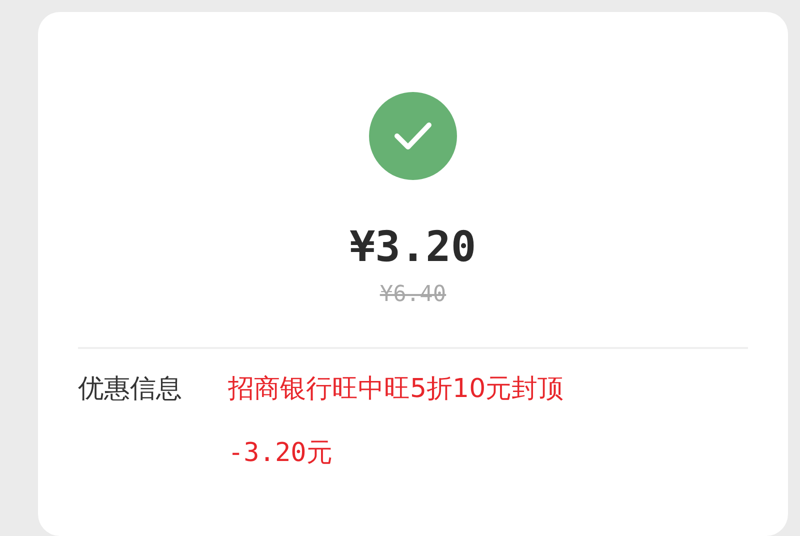 This screenshot has width=800, height=536. Describe the element at coordinates (130, 389) in the screenshot. I see `discount-label: 优惠信息` at that location.